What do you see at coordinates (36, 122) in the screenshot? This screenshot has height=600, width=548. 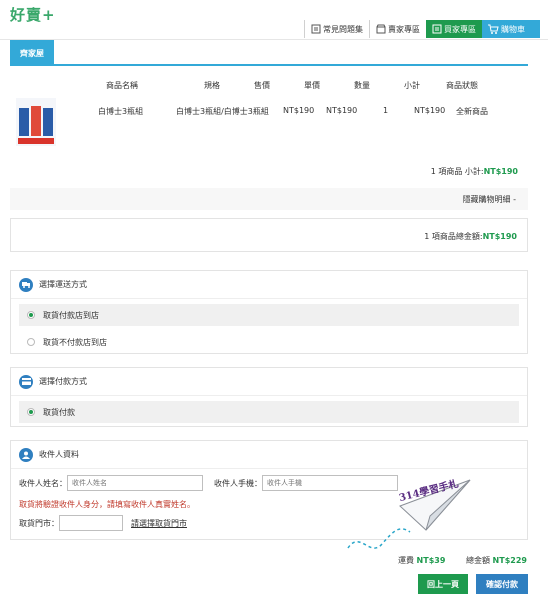 I see `product-image` at bounding box center [36, 122].